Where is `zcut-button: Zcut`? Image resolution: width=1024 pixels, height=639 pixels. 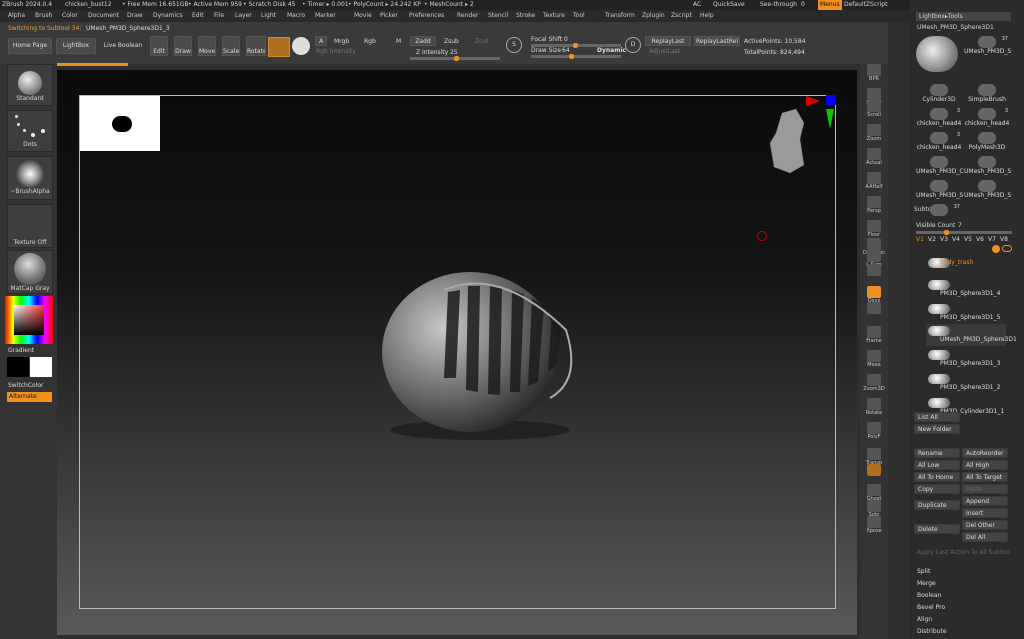
zcut-button: Zcut is located at coordinates (482, 41).